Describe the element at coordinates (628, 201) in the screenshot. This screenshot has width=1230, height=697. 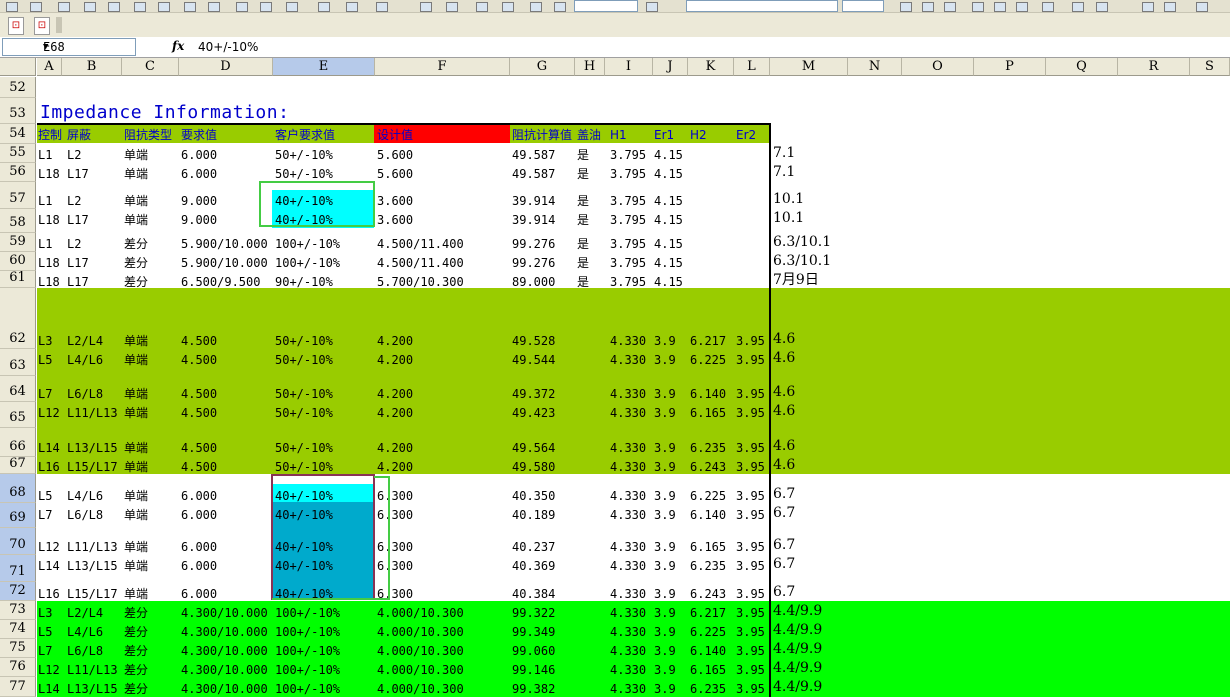
I see `cell-i57: 3.795` at that location.